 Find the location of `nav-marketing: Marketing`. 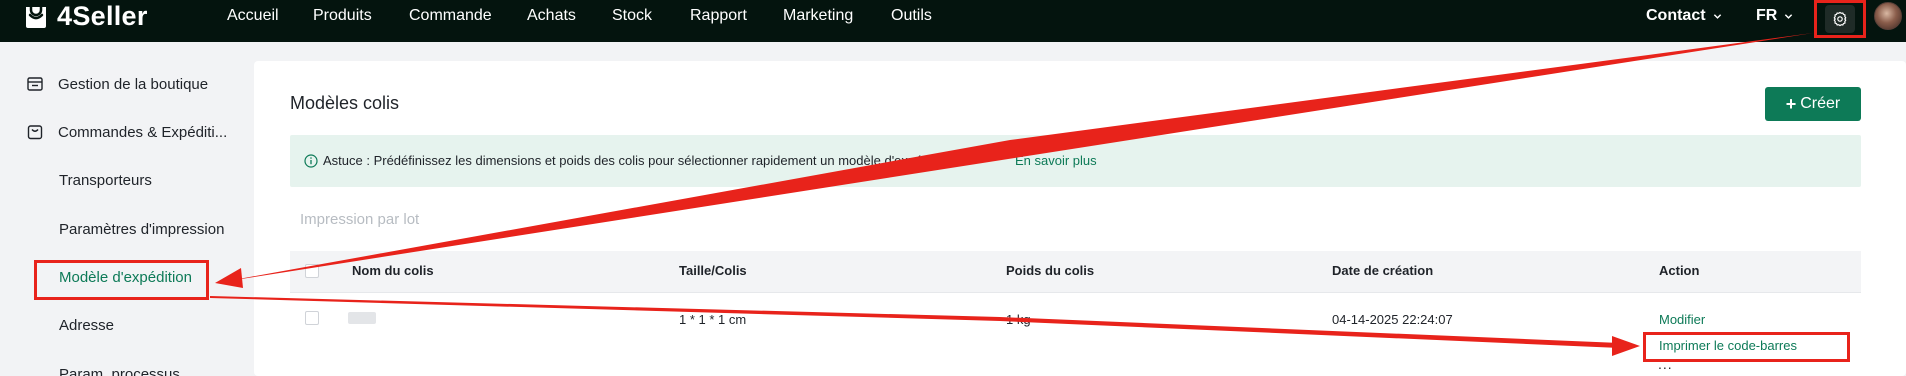

nav-marketing: Marketing is located at coordinates (818, 16).